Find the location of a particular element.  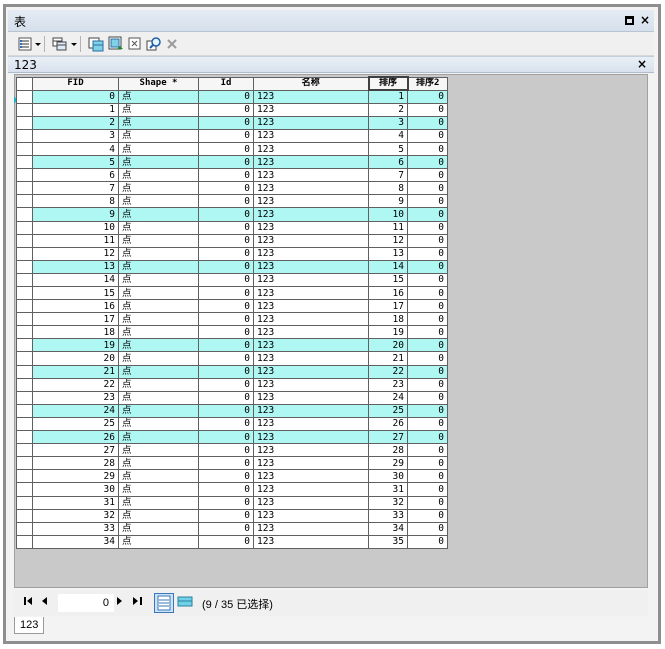

table-row: 12 点 0 123 13 0 is located at coordinates (232, 253).